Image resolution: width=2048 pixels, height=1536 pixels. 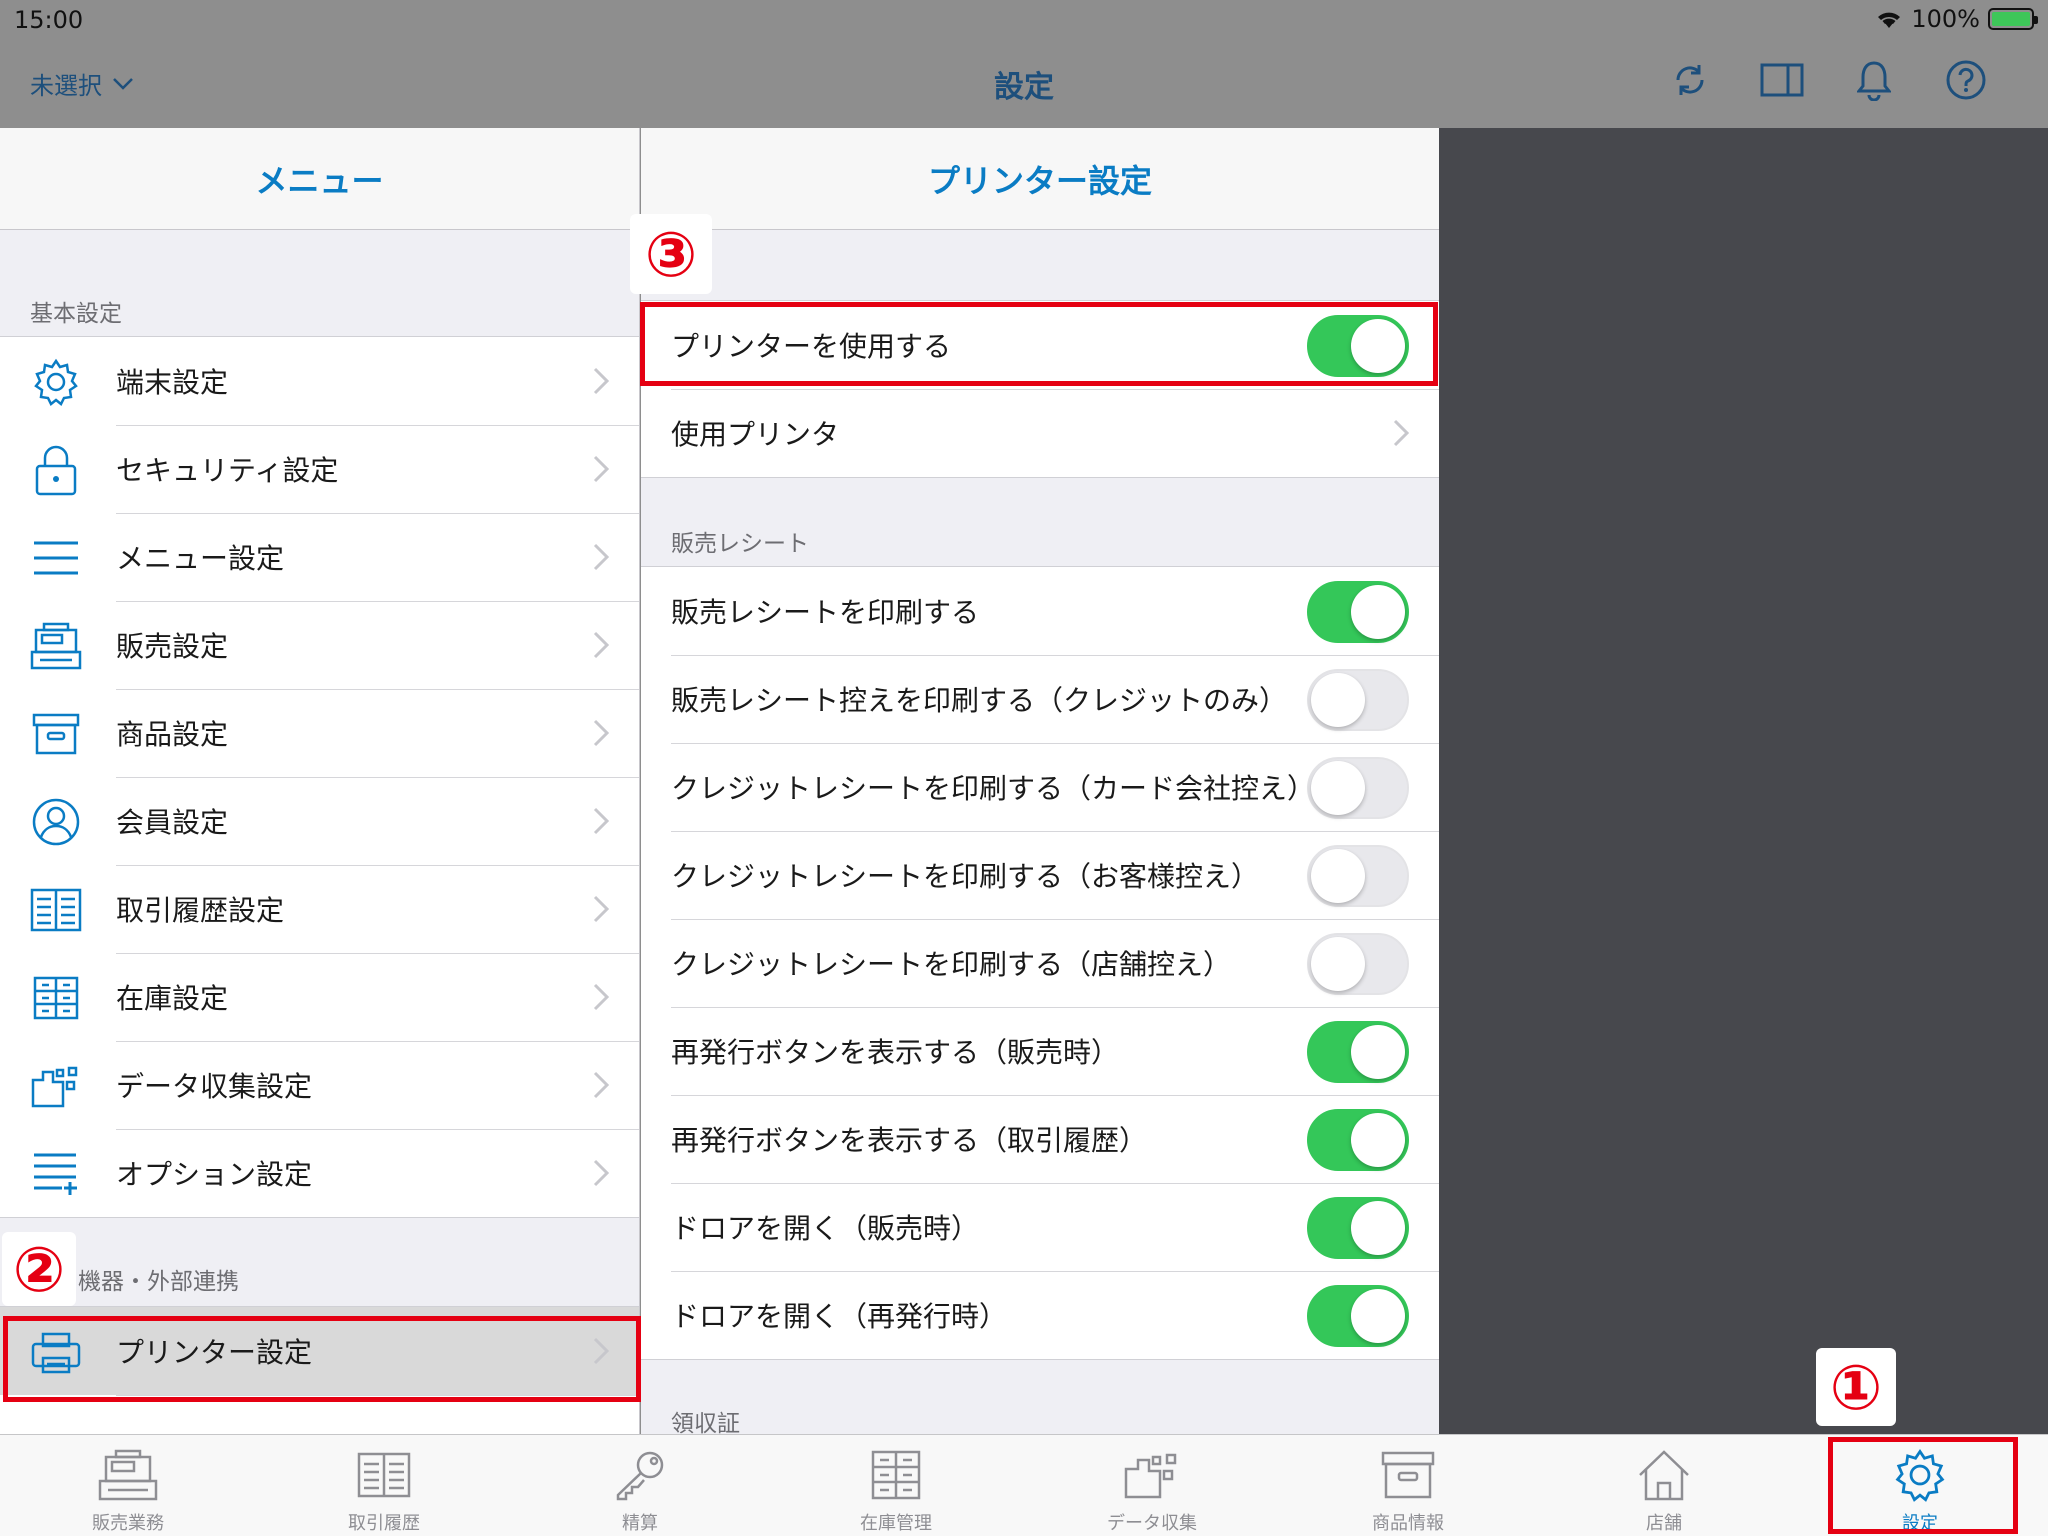 I want to click on nav-bar: 未選択 設定, so click(x=1024, y=83).